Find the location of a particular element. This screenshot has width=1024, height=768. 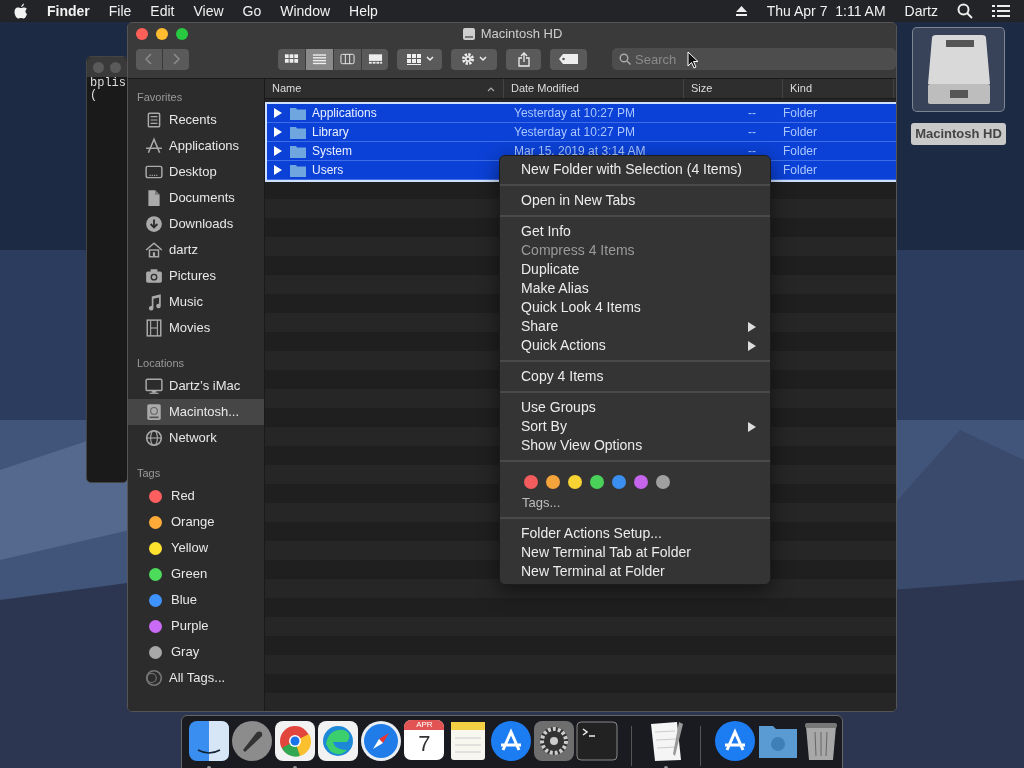

sidebar-item: Dartz’s iMac is located at coordinates (196, 386).